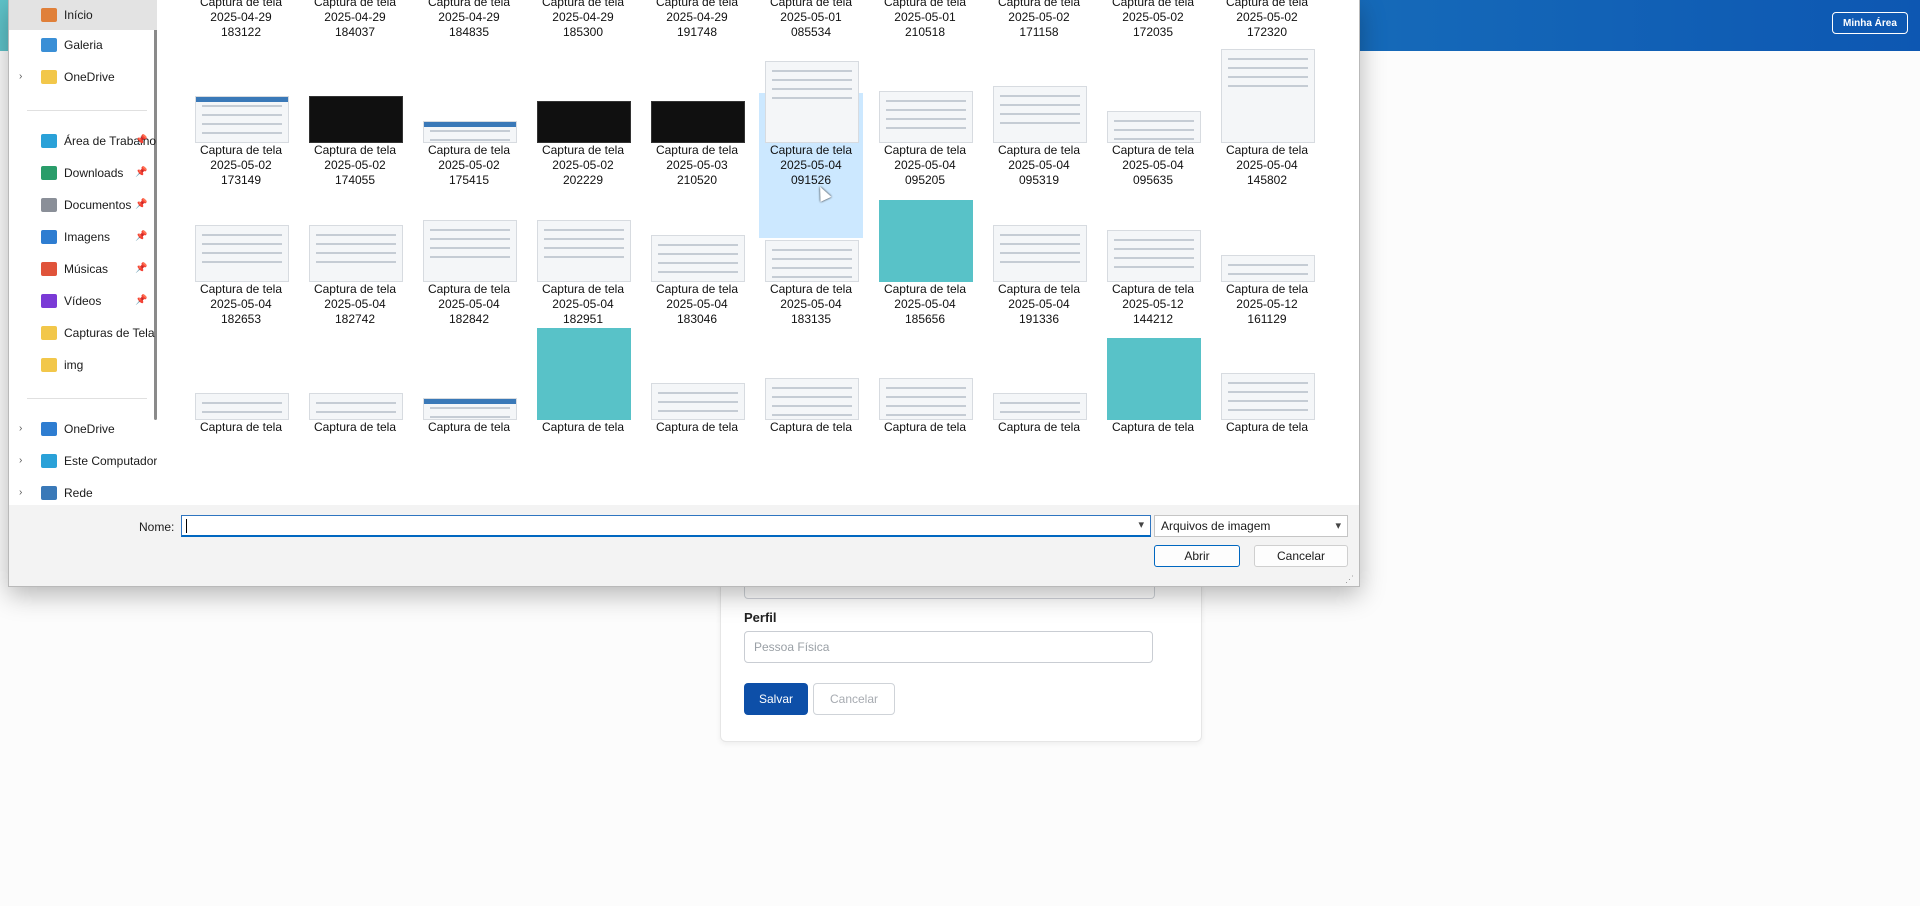 The image size is (1920, 906). I want to click on file-tile: Captura de tela 2025-05-04 182842, so click(469, 298).